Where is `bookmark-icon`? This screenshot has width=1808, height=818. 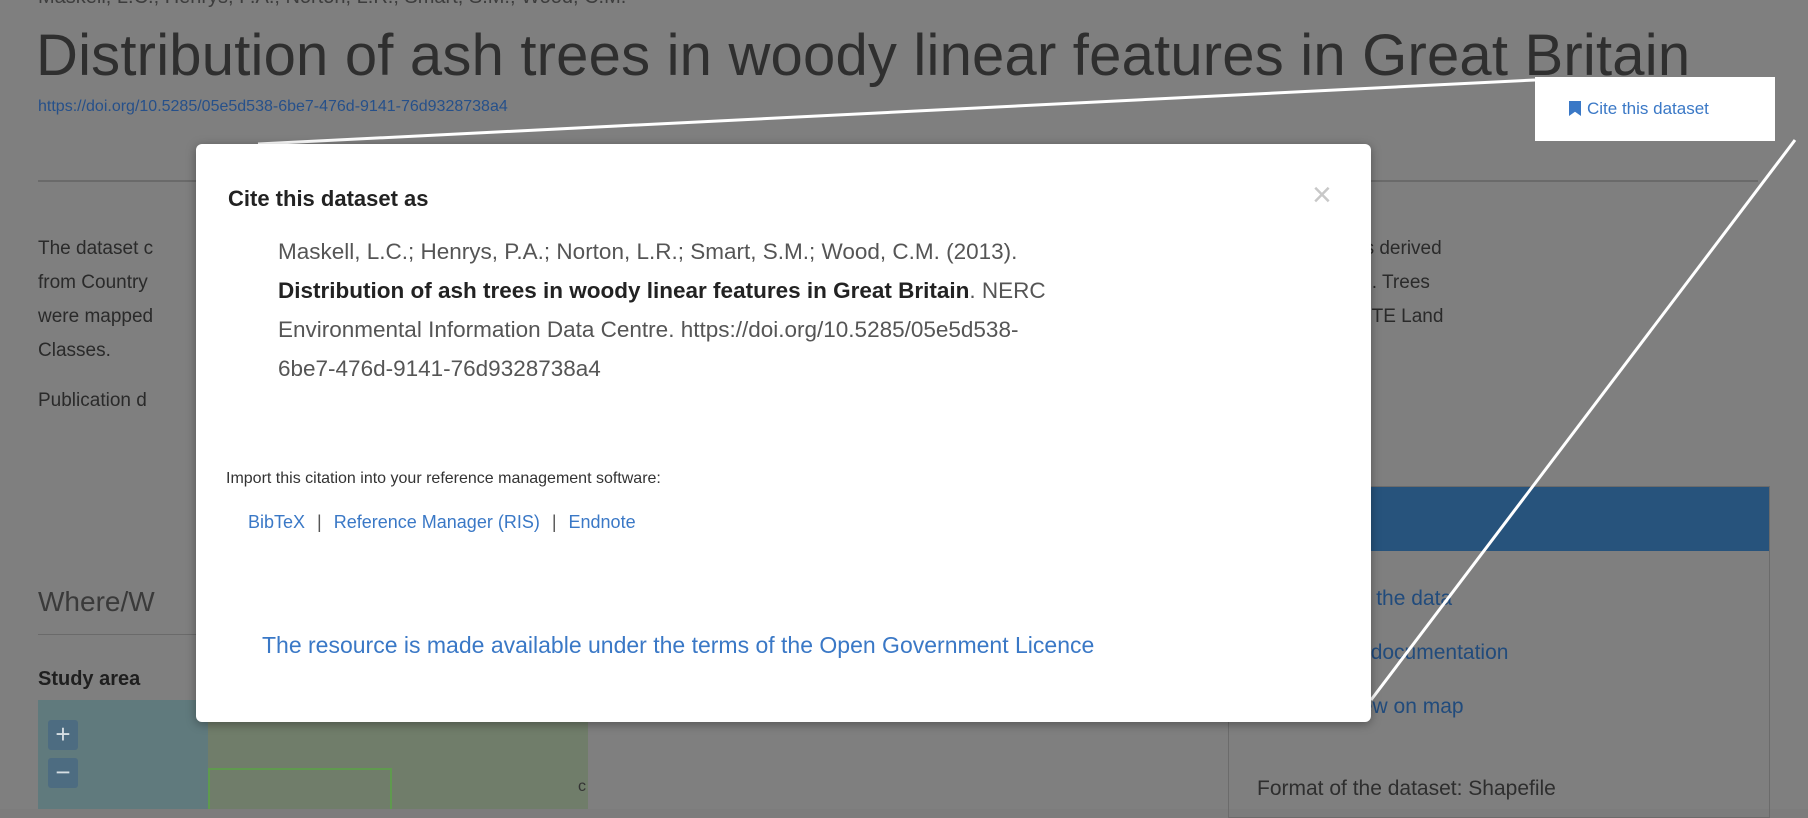
bookmark-icon is located at coordinates (1575, 108).